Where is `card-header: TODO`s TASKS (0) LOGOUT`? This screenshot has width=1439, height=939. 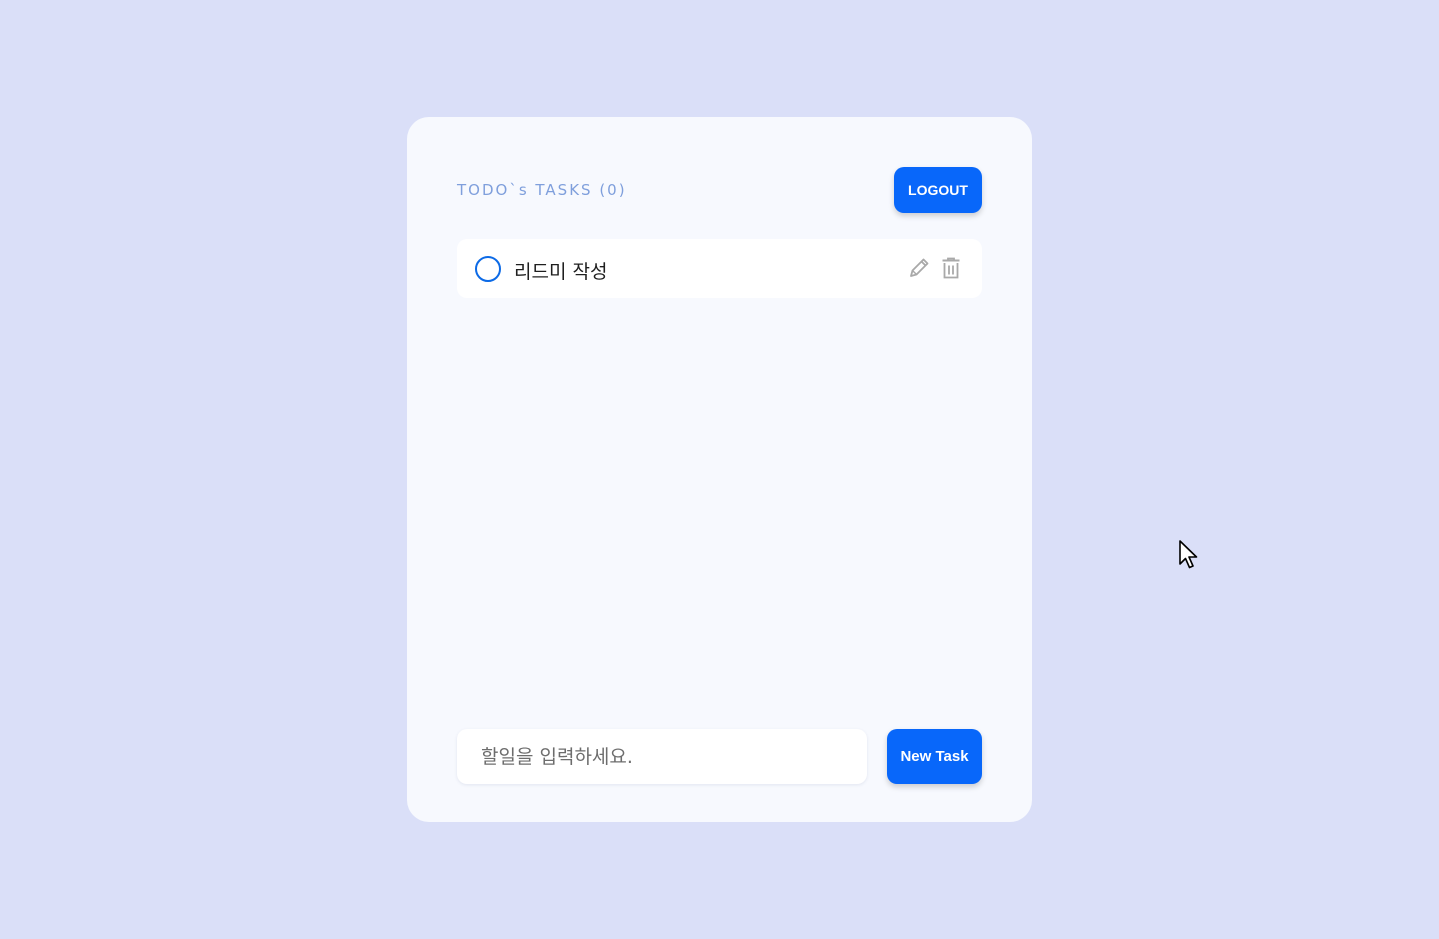
card-header: TODO`s TASKS (0) LOGOUT is located at coordinates (719, 190).